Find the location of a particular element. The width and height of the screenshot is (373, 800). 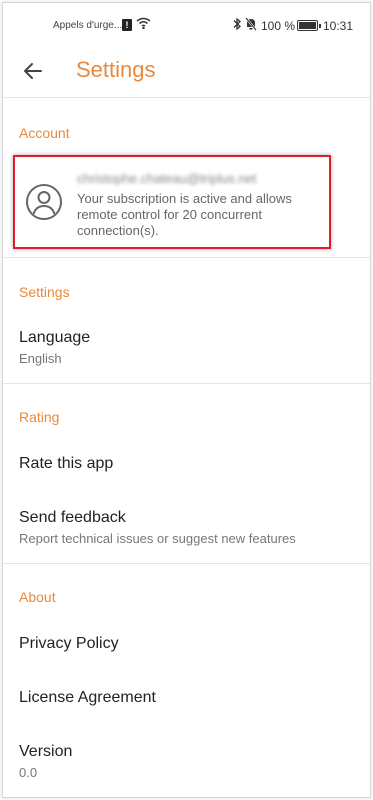

rate-app-label: Rate this app is located at coordinates (66, 463).